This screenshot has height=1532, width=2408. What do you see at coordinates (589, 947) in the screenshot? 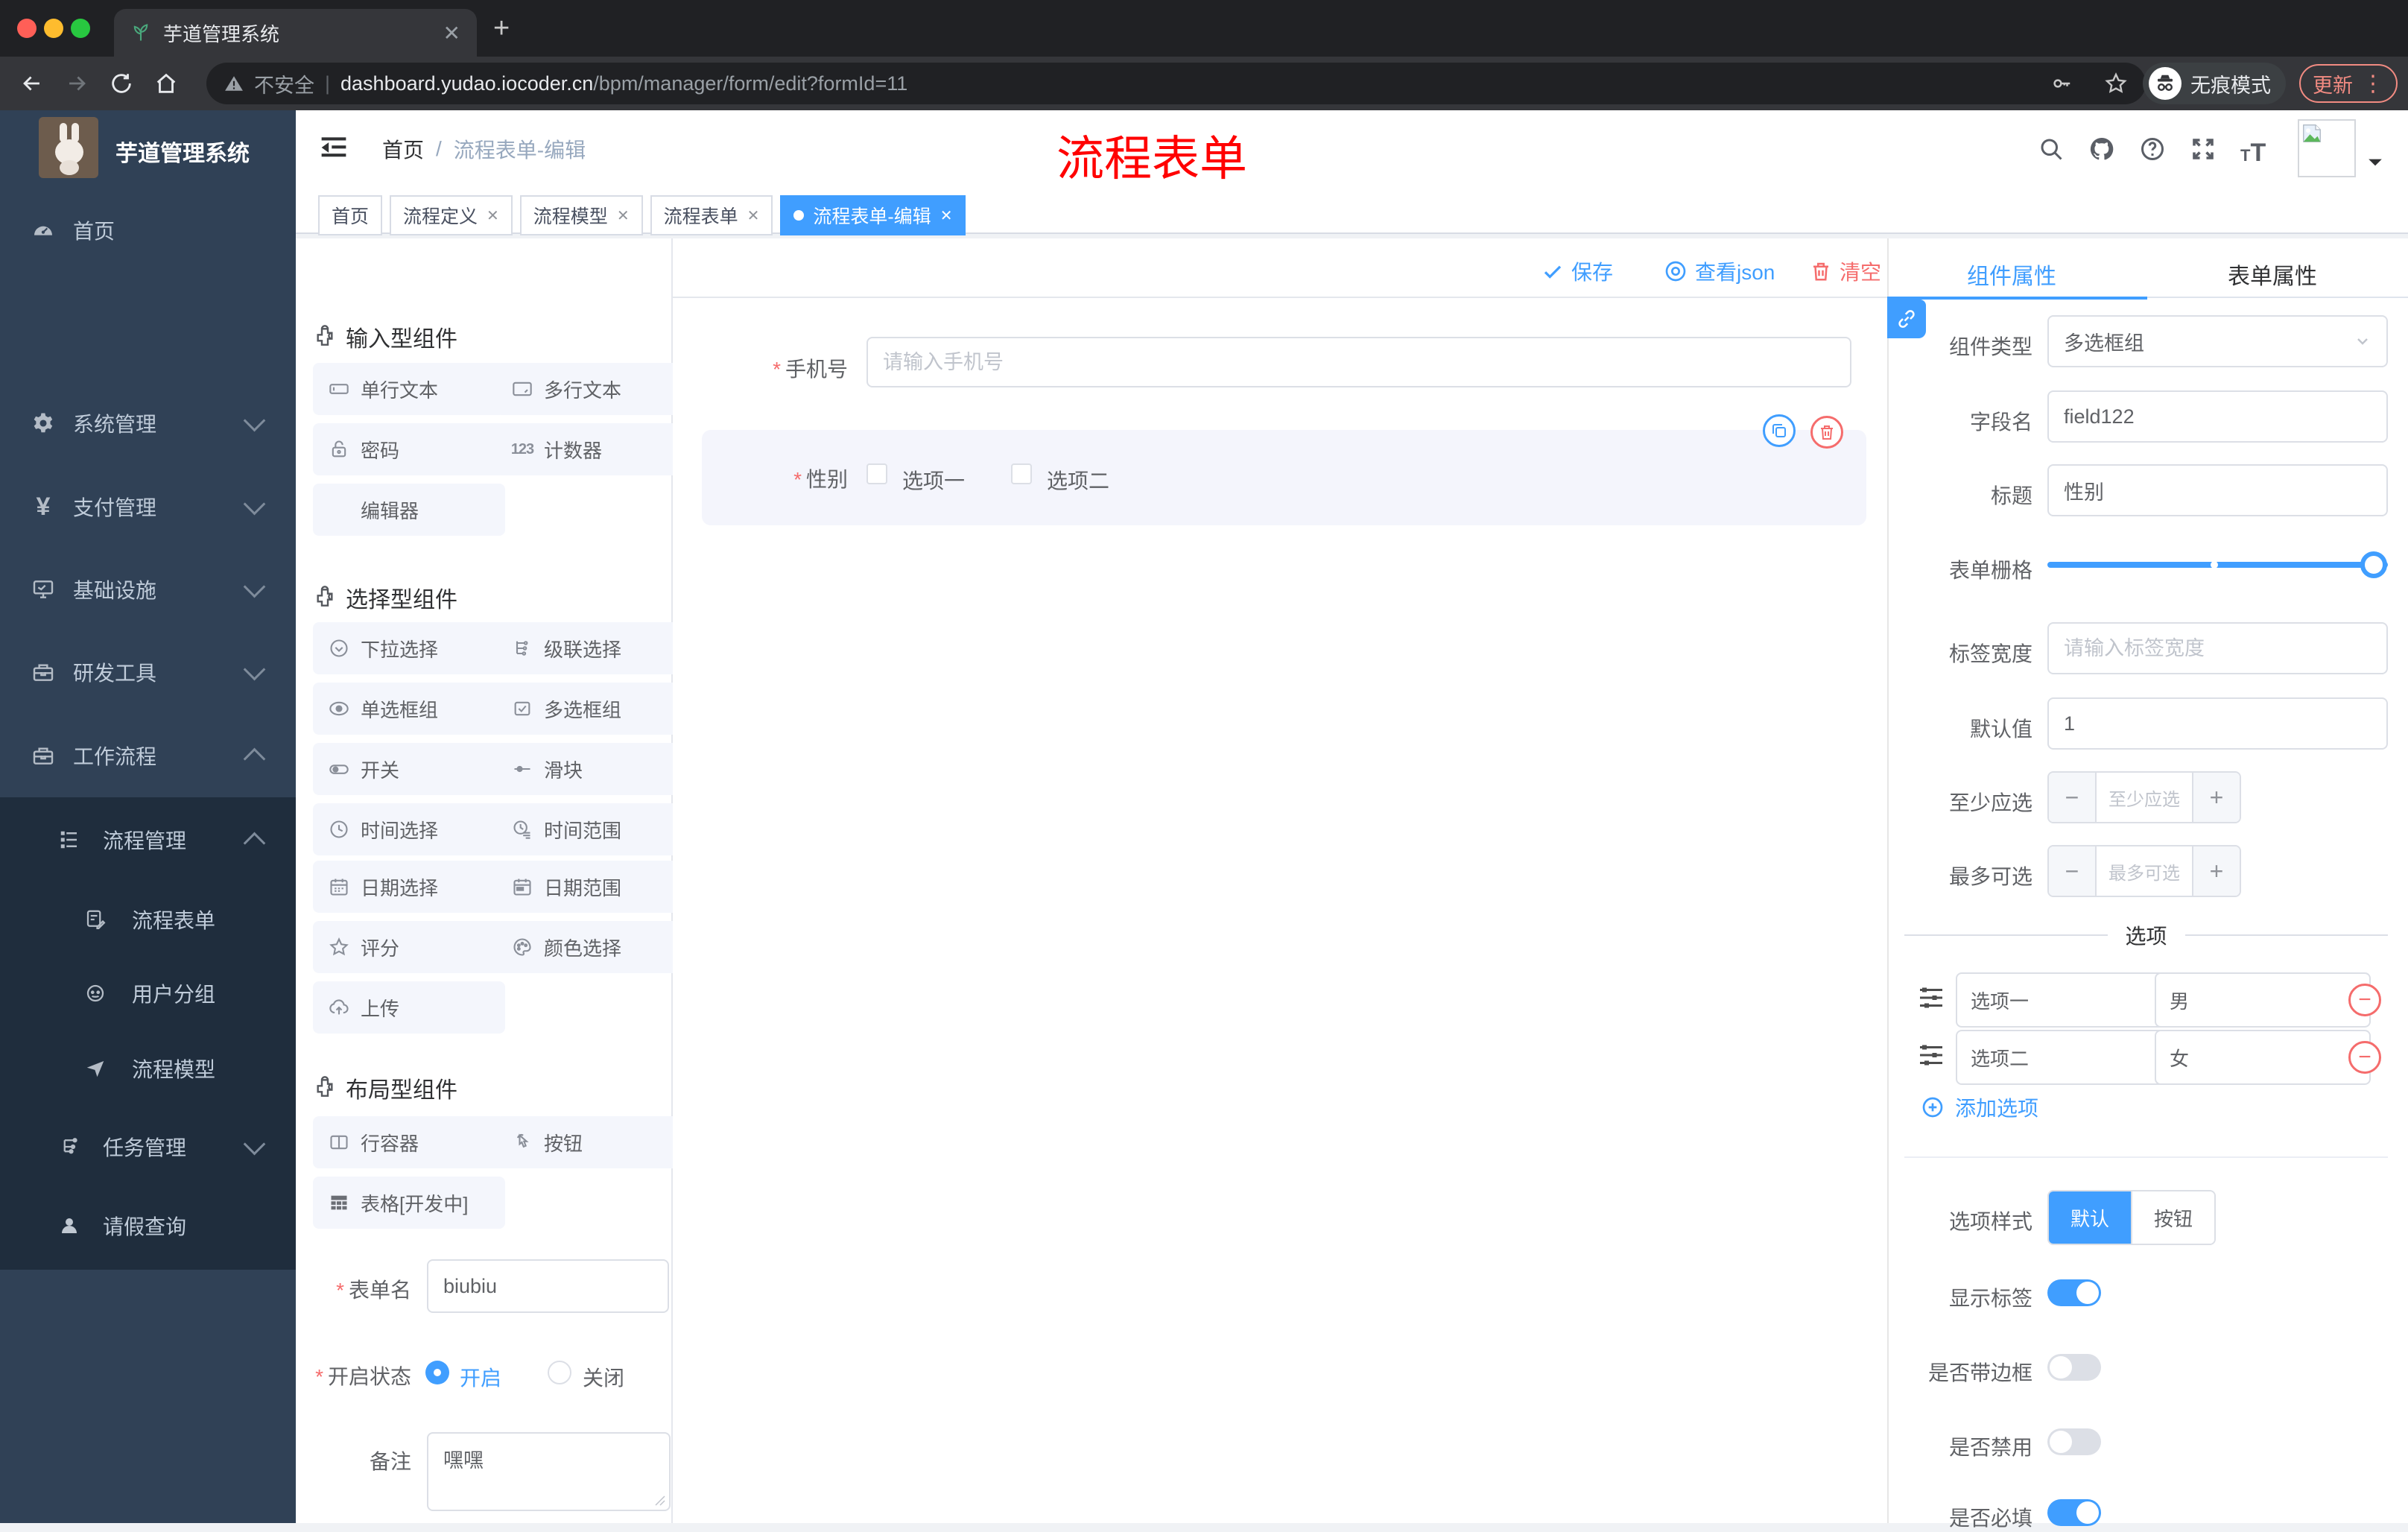
I see `component-color-picker: 颜色选择` at bounding box center [589, 947].